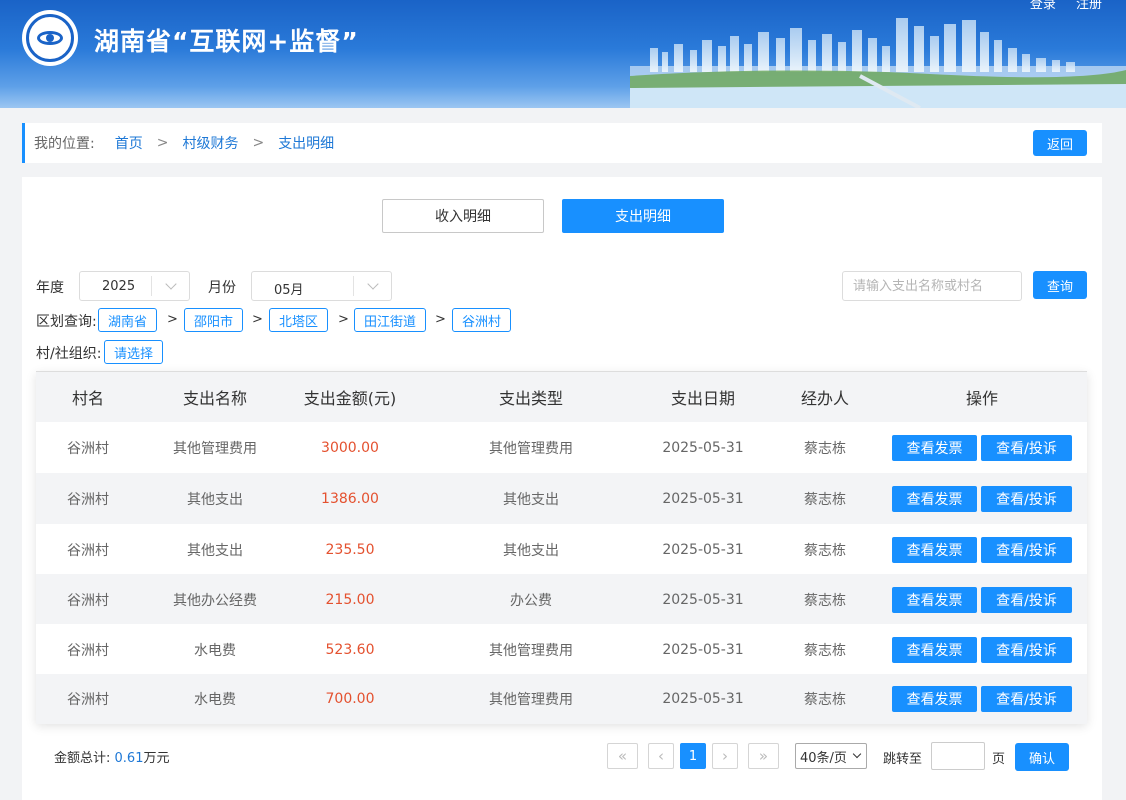 The width and height of the screenshot is (1126, 800). Describe the element at coordinates (482, 320) in the screenshot. I see `region-village-tag: 谷洲村` at that location.